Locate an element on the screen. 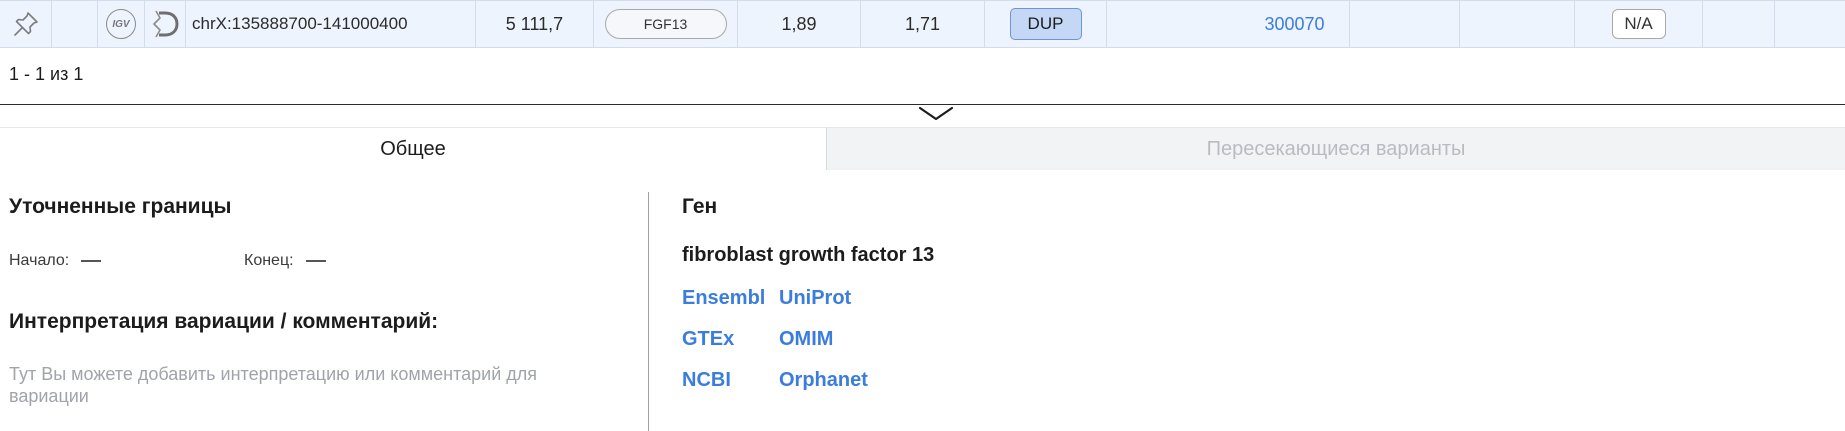 Image resolution: width=1845 pixels, height=431 pixels. na-cell: N/A is located at coordinates (1639, 24).